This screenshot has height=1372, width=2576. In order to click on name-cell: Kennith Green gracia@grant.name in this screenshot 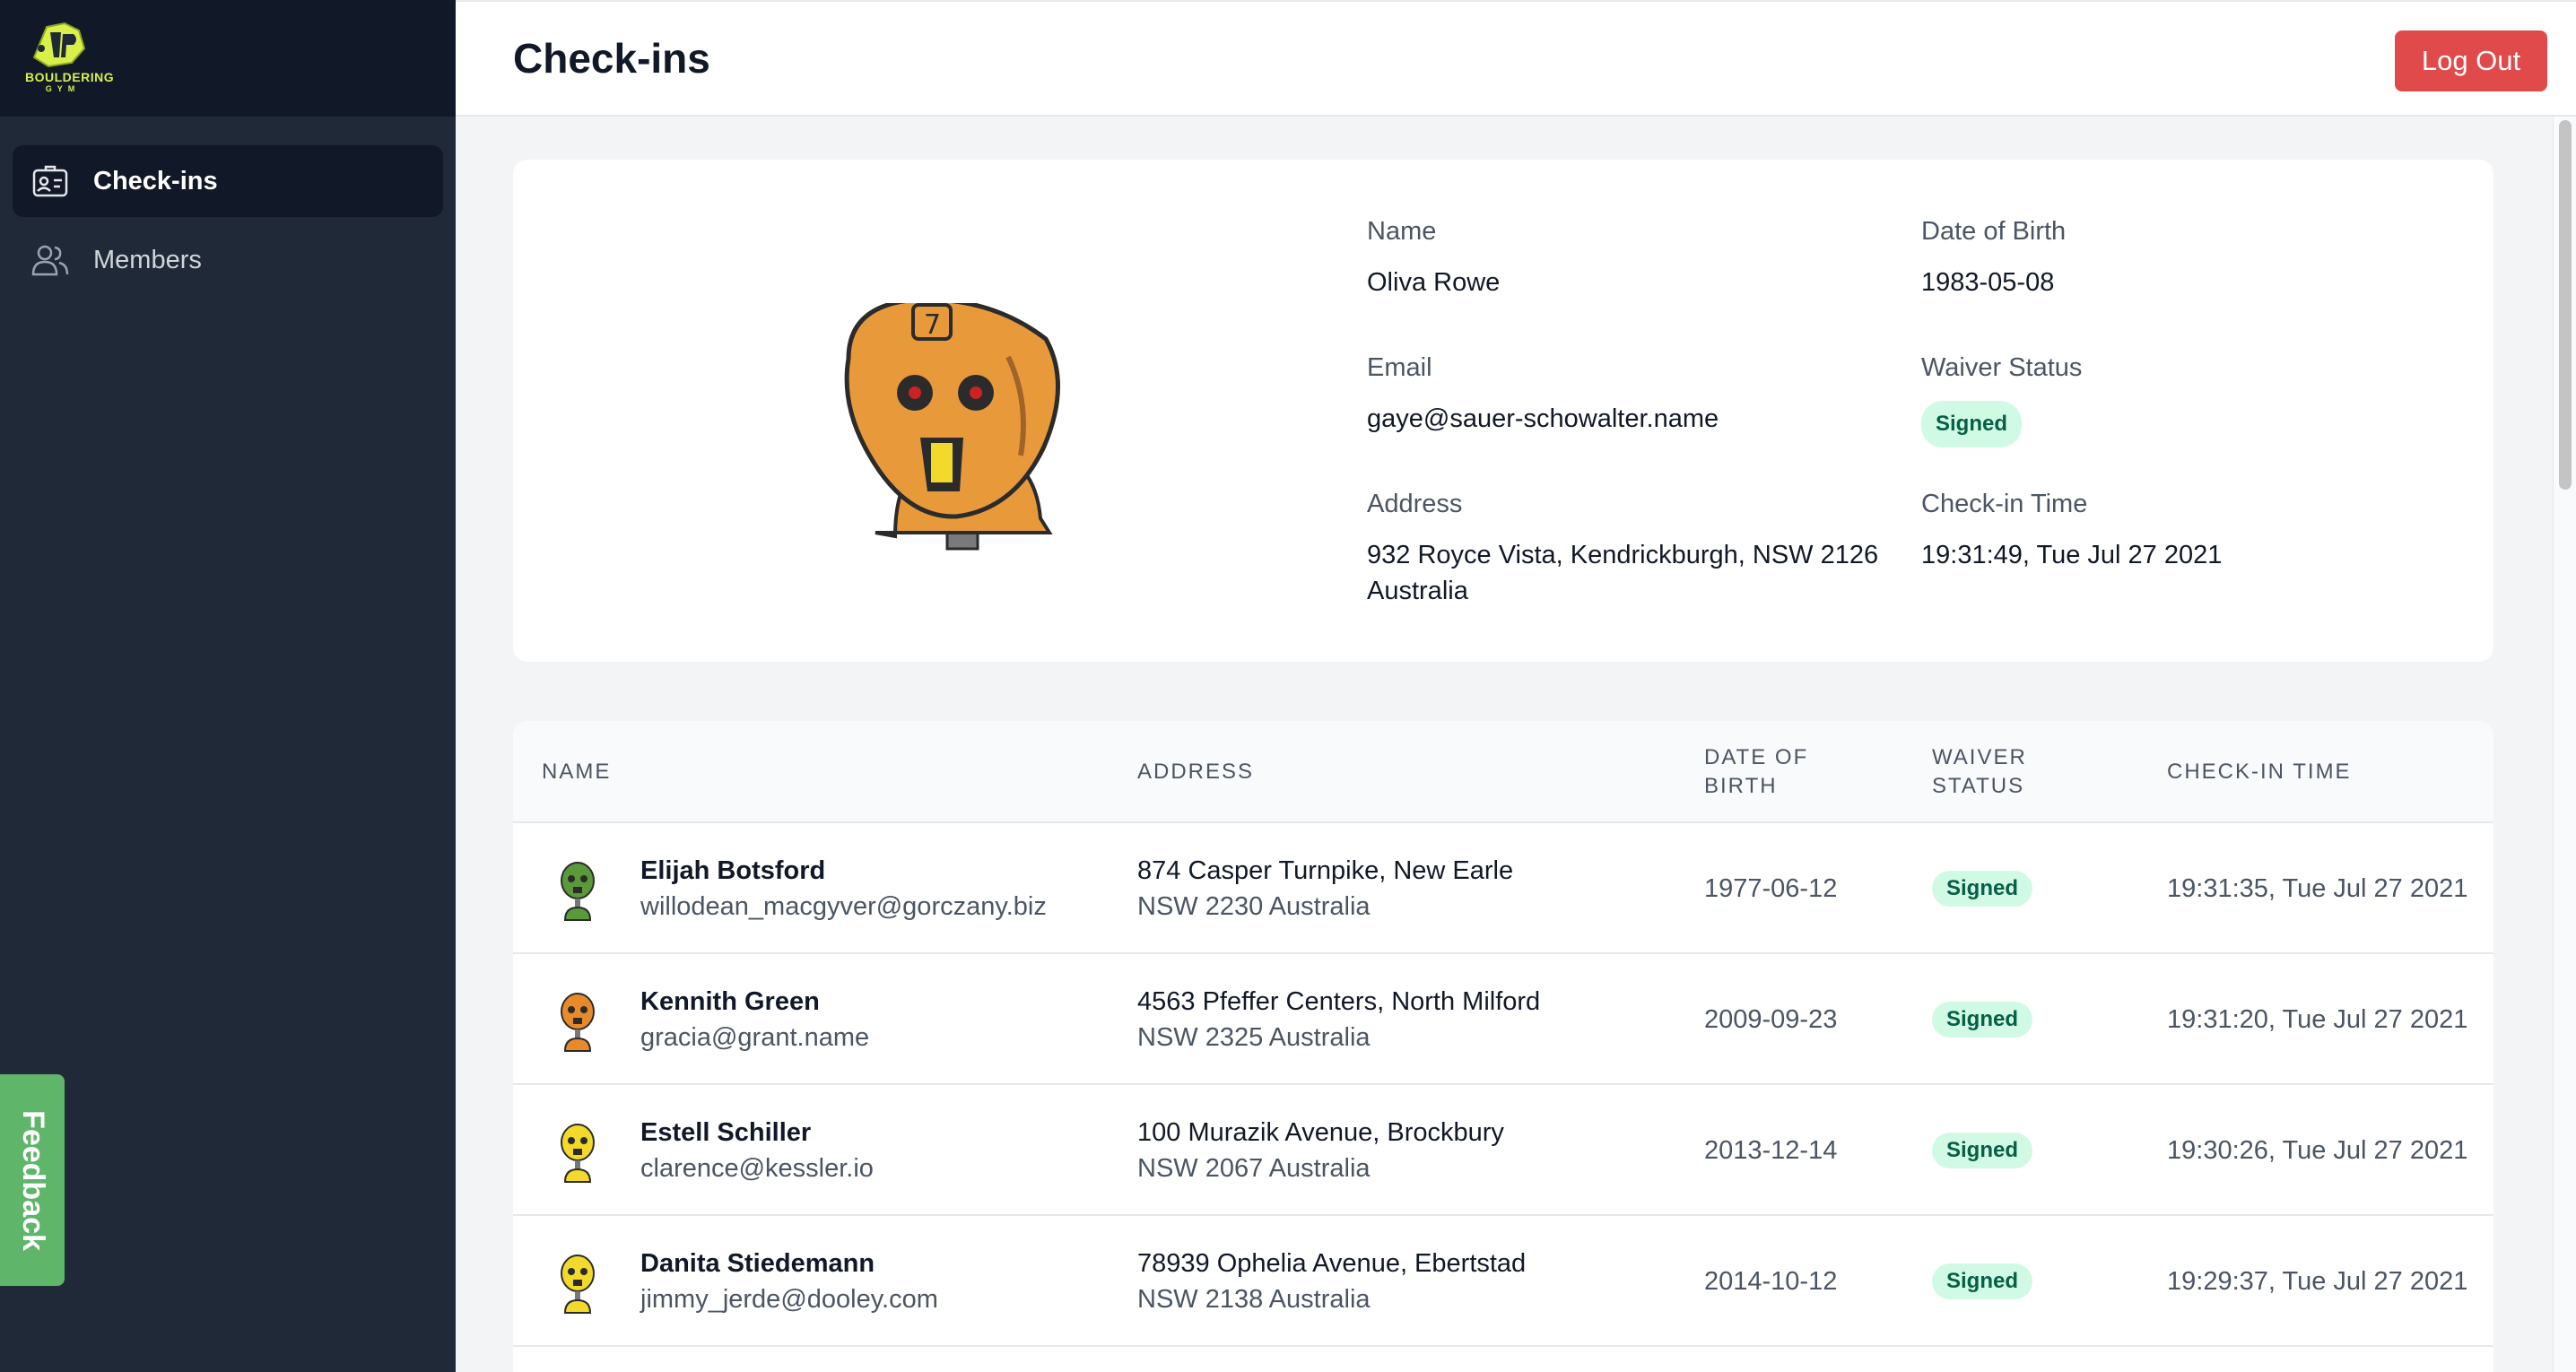, I will do `click(873, 1019)`.